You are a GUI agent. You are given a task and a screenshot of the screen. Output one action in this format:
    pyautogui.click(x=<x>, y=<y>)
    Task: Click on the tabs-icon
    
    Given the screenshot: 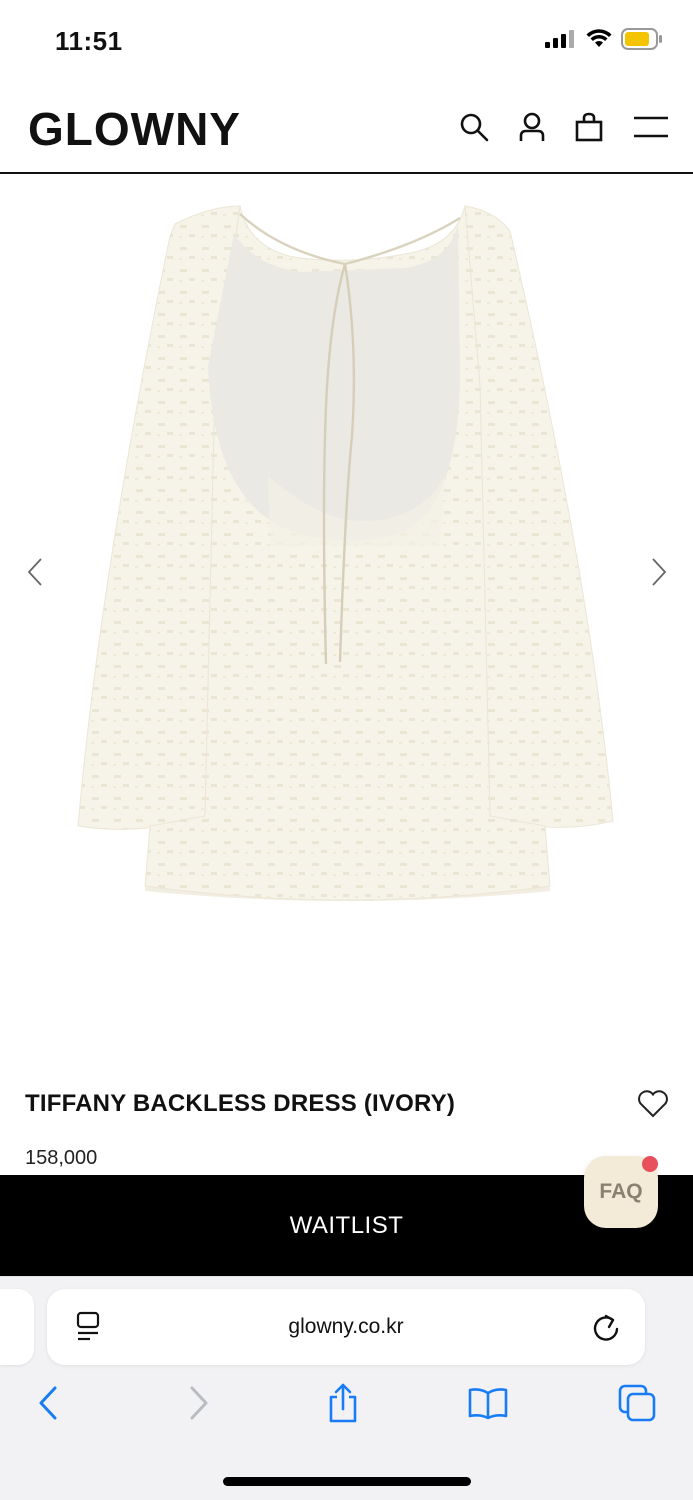 What is the action you would take?
    pyautogui.click(x=637, y=1403)
    